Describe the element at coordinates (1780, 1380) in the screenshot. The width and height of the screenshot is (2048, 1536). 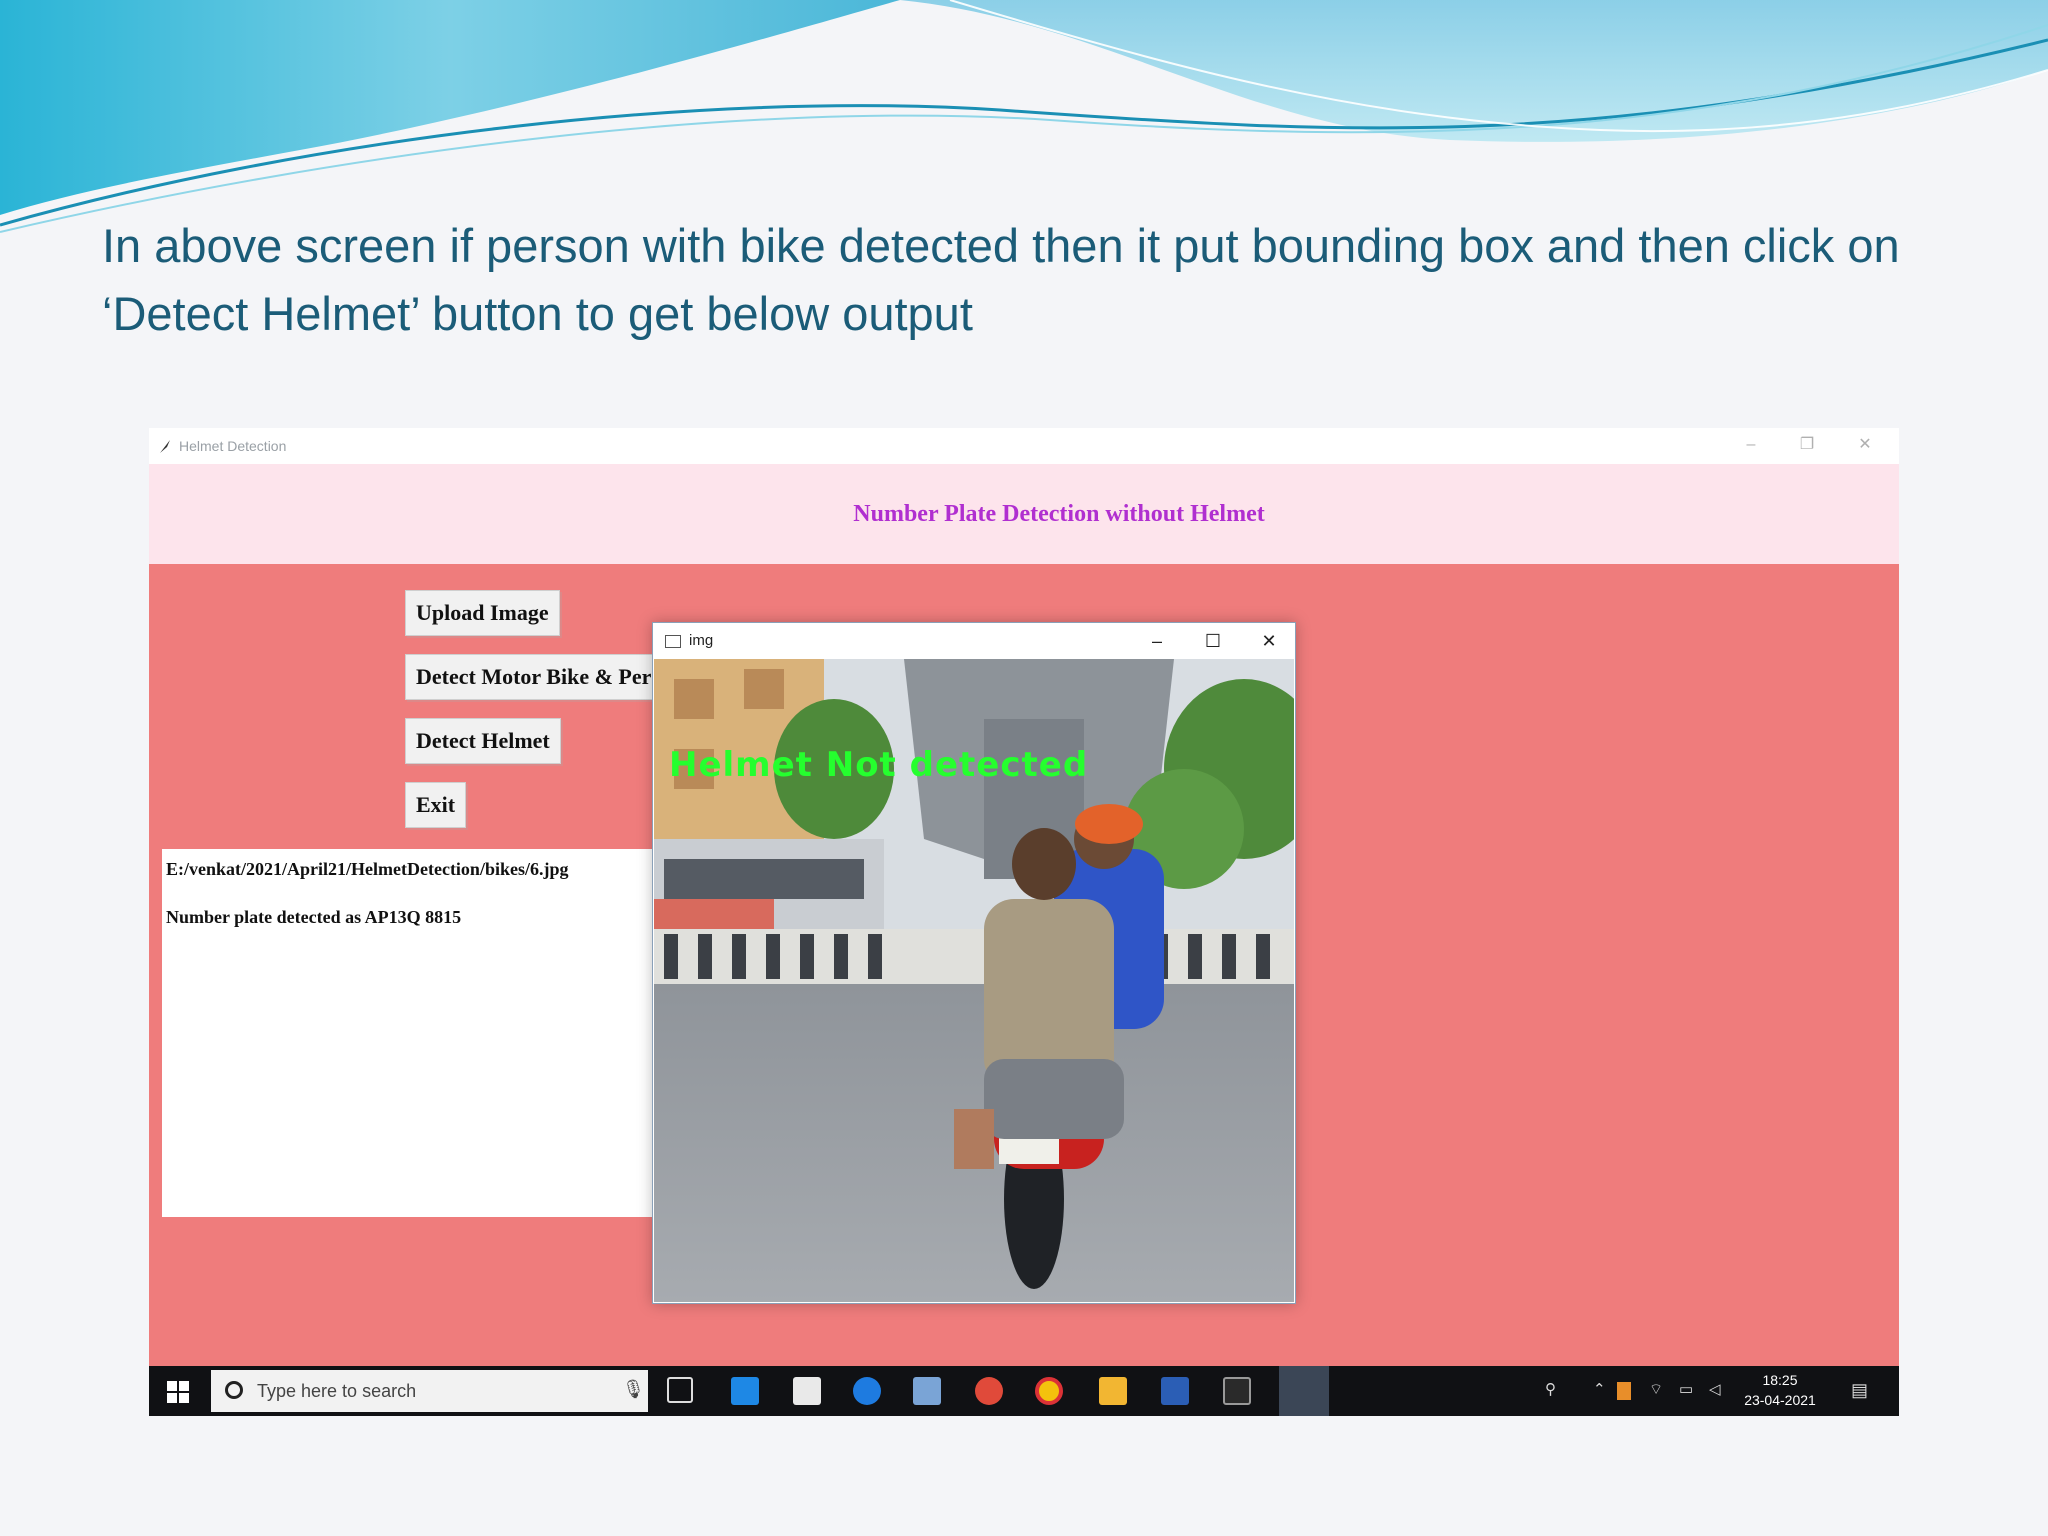
I see `clock-time: 18:25` at that location.